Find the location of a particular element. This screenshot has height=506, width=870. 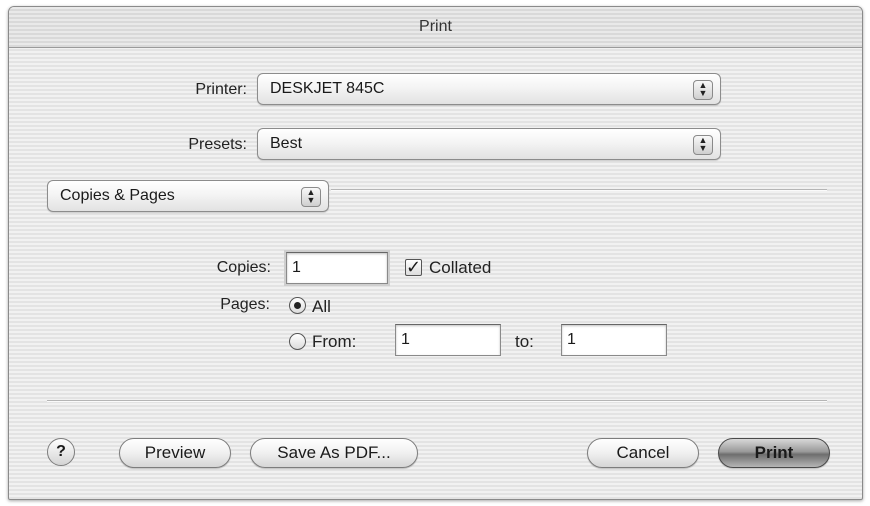

pages-all-radio is located at coordinates (297, 305).